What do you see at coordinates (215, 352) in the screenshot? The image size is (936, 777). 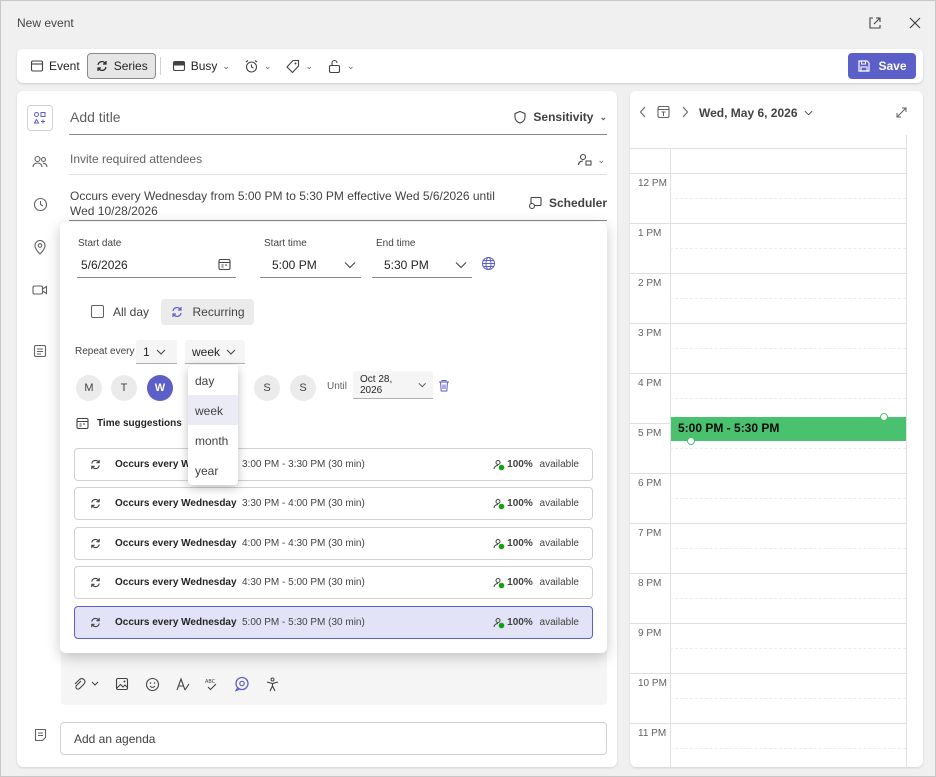 I see `repeat-unit-dropdown: week` at bounding box center [215, 352].